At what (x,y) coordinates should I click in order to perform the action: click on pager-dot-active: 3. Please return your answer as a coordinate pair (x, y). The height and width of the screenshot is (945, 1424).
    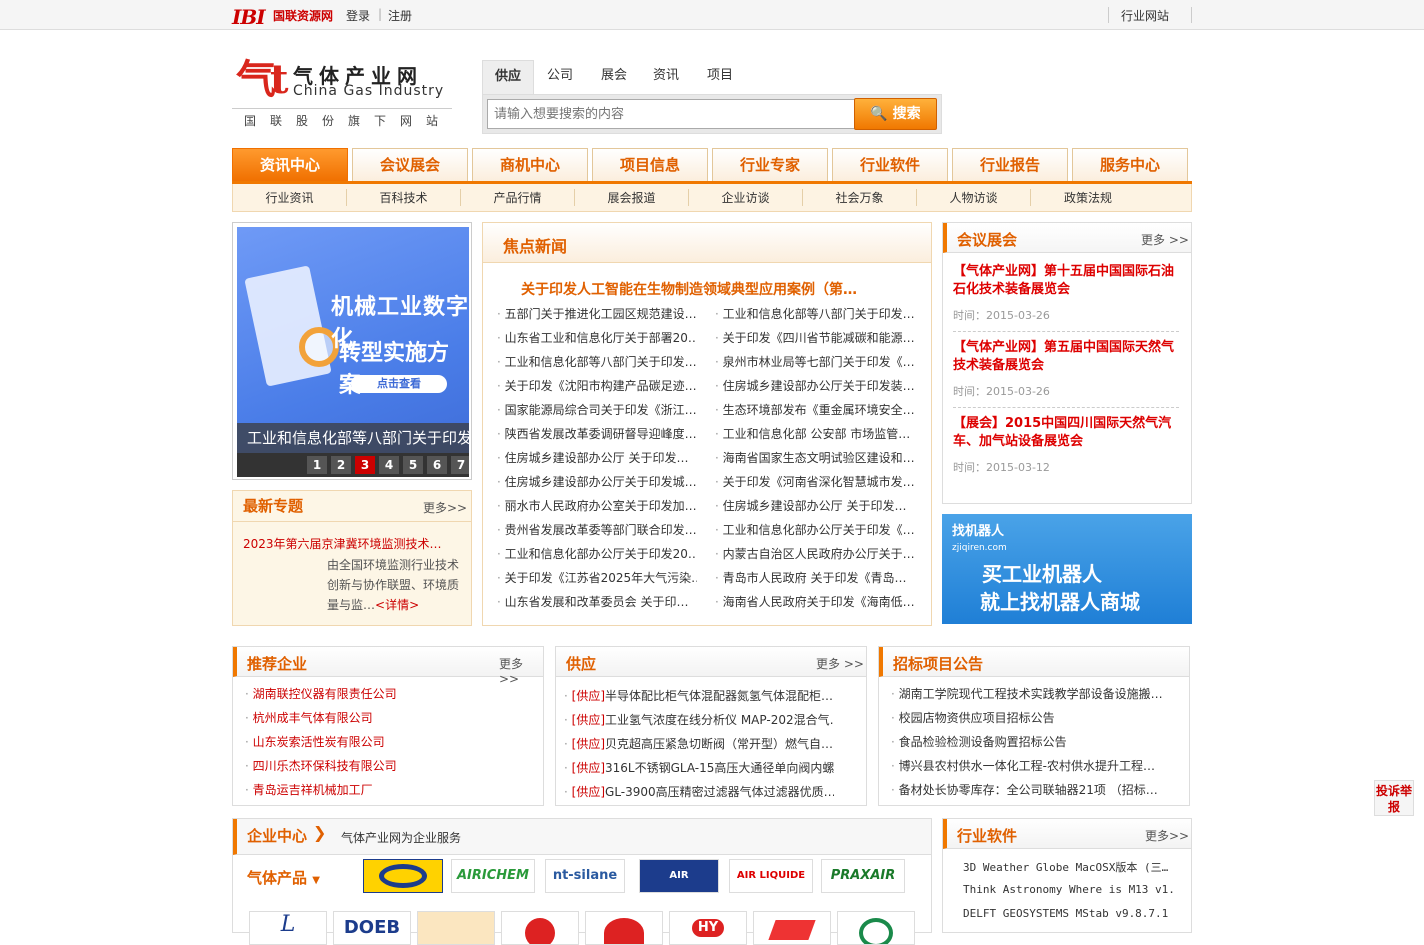
    Looking at the image, I should click on (365, 465).